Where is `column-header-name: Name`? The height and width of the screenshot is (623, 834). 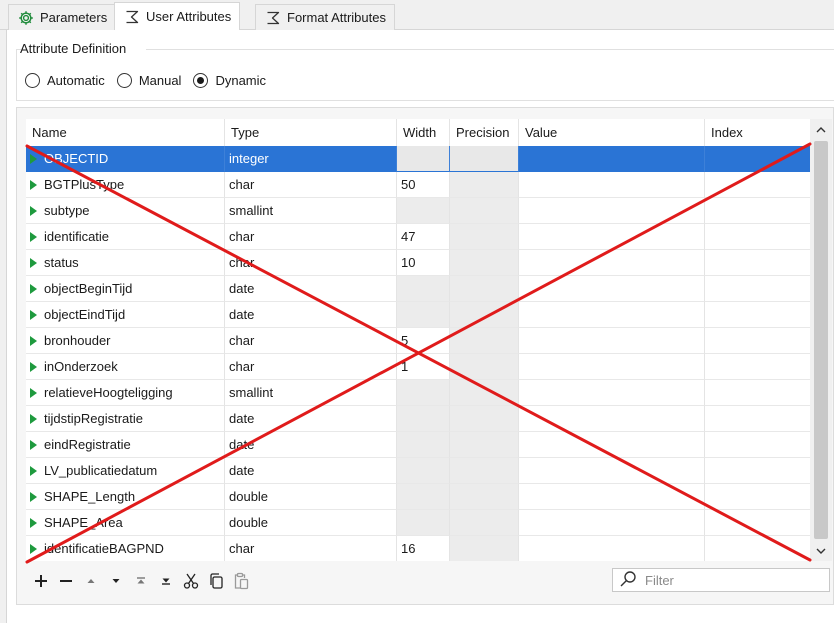 column-header-name: Name is located at coordinates (125, 132).